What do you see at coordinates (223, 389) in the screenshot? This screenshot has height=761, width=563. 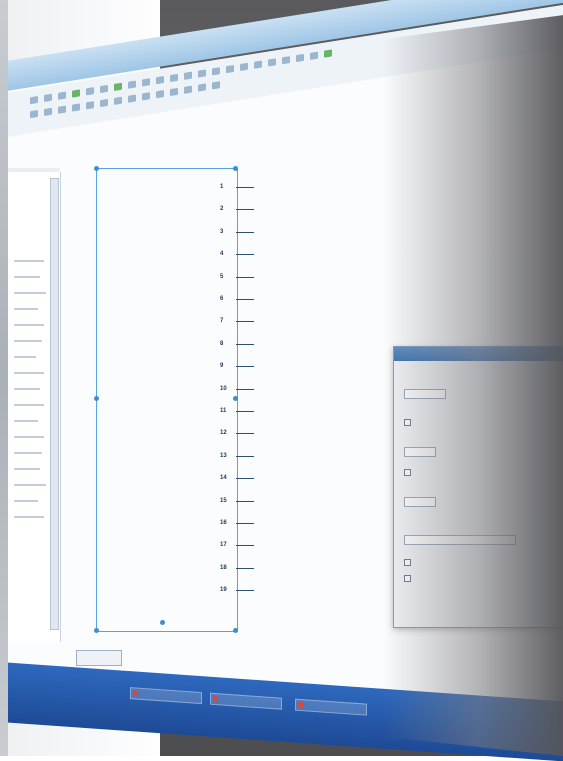 I see `pin-number: 10` at bounding box center [223, 389].